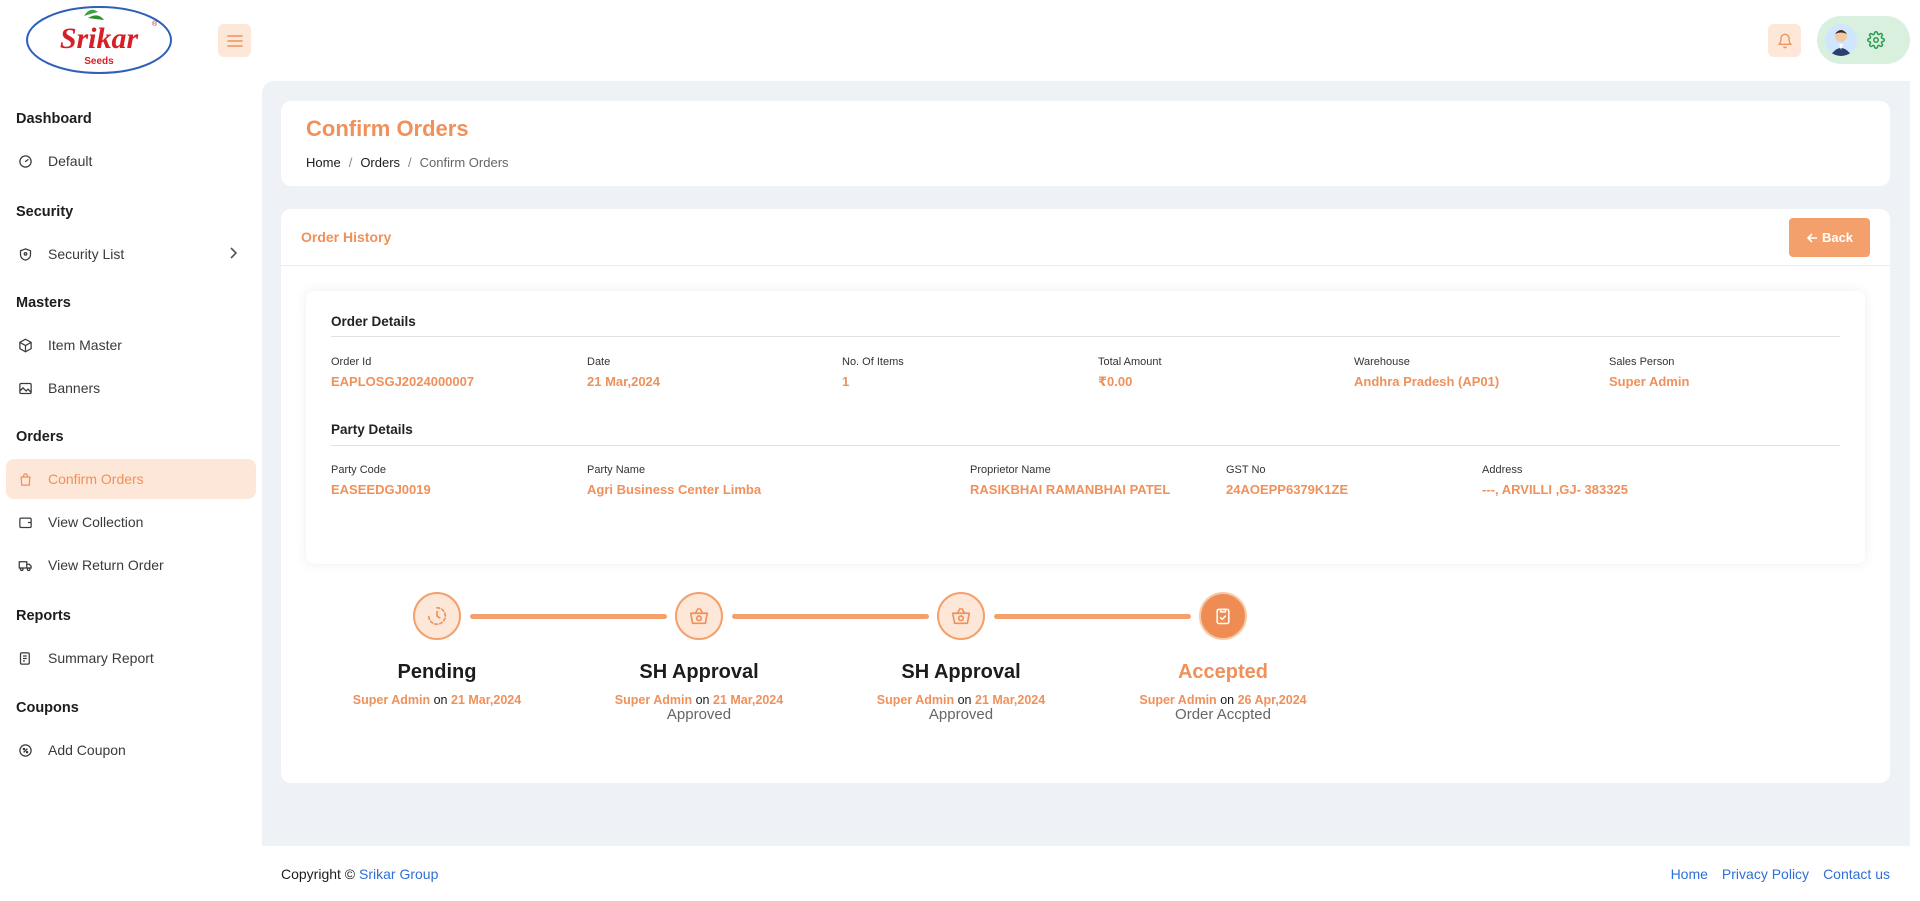  Describe the element at coordinates (464, 162) in the screenshot. I see `breadcrumb-current: Confirm Orders` at that location.